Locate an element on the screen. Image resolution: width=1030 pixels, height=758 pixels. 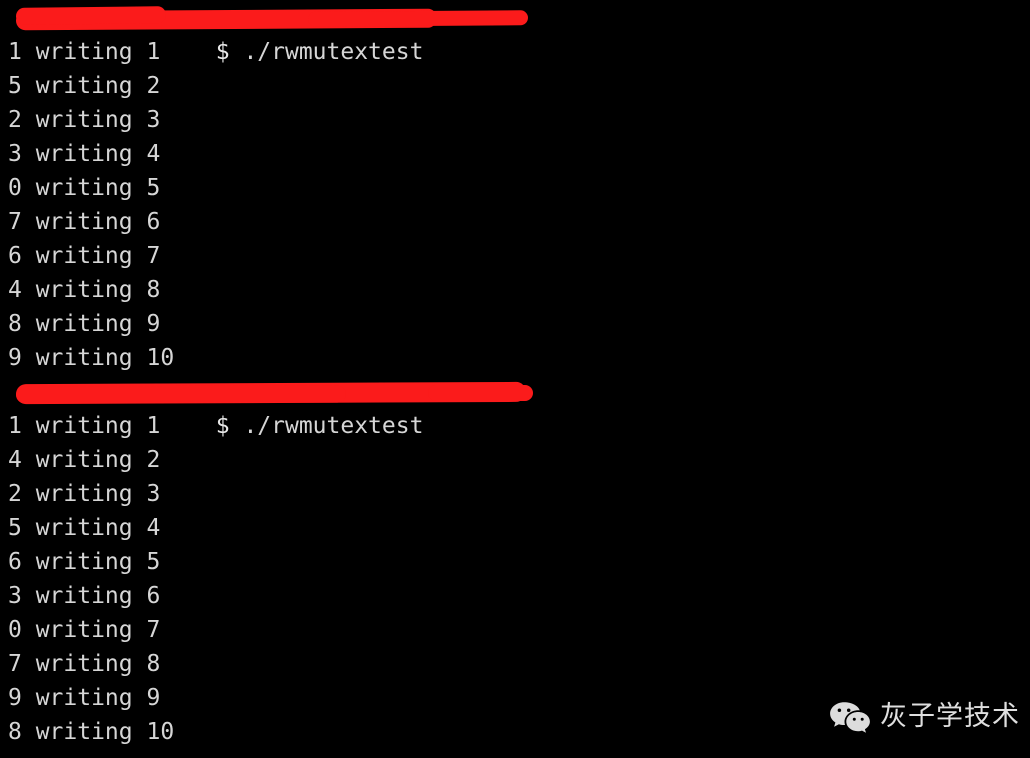
output-line: 6 writing 5 is located at coordinates (84, 562).